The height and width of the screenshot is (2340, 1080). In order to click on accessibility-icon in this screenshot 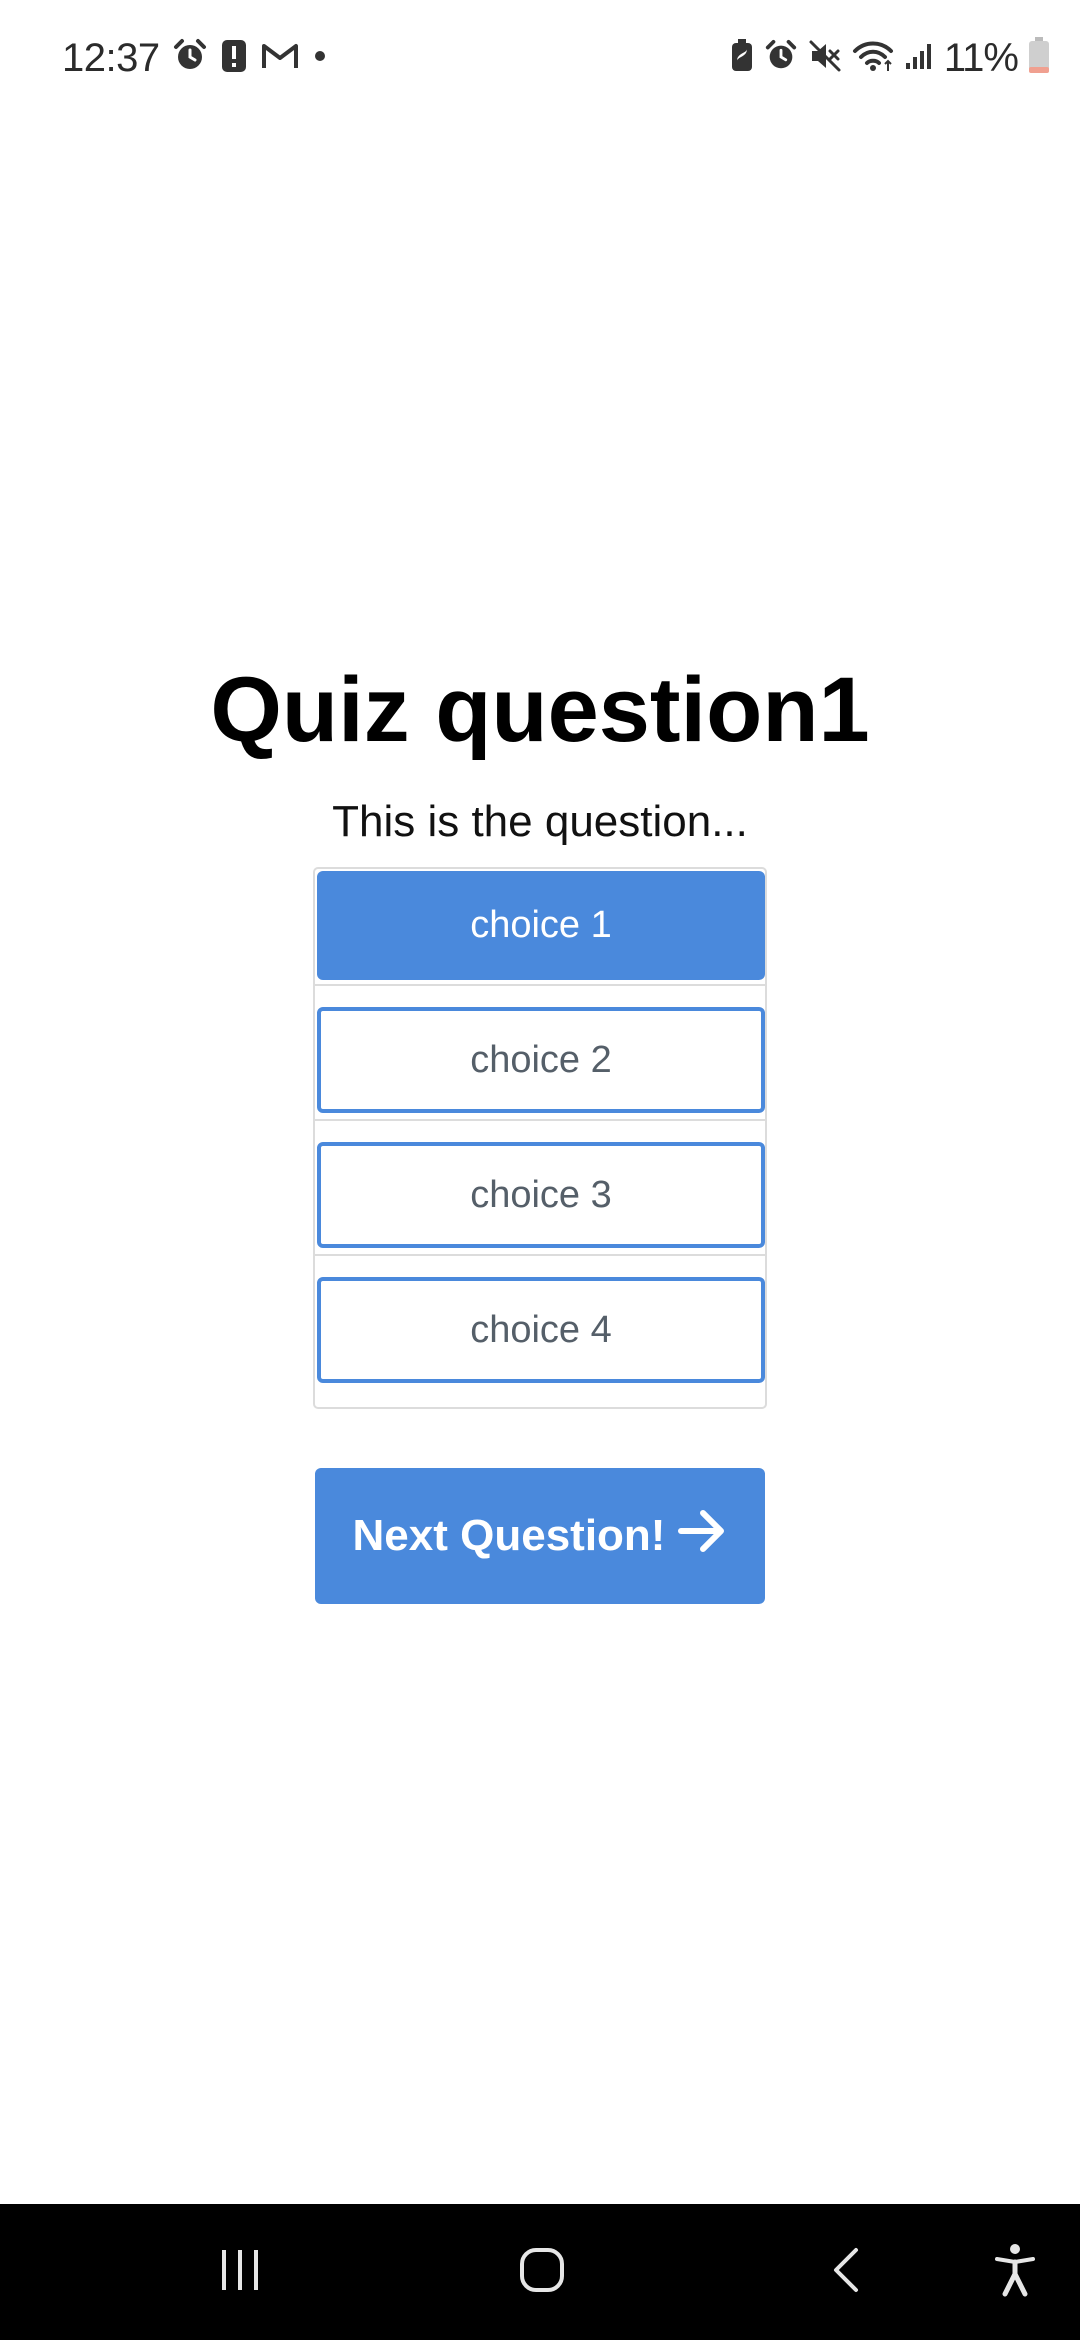, I will do `click(1015, 2272)`.